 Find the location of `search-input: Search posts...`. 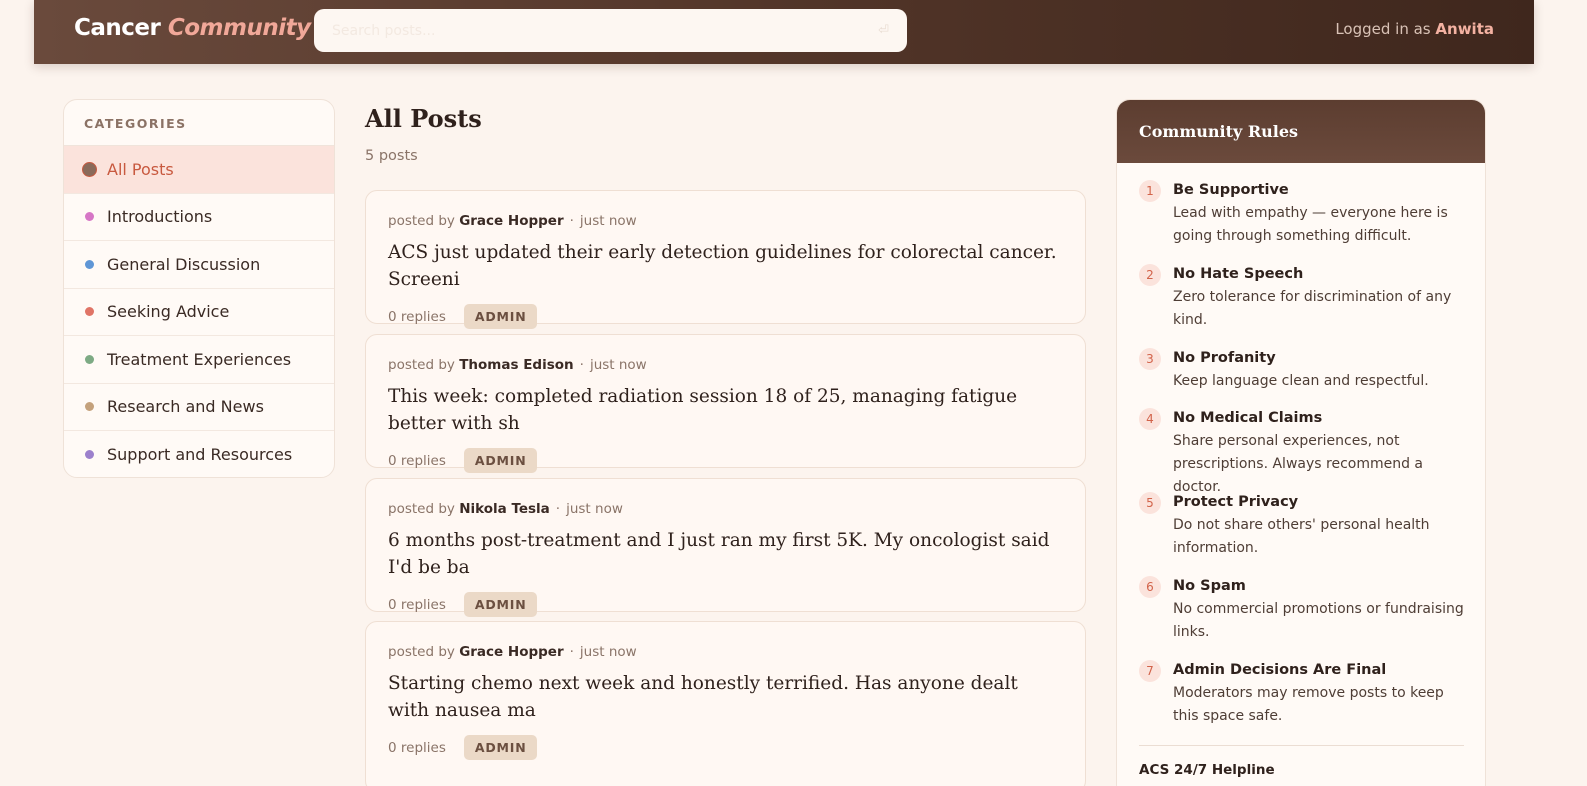

search-input: Search posts... is located at coordinates (605, 31).